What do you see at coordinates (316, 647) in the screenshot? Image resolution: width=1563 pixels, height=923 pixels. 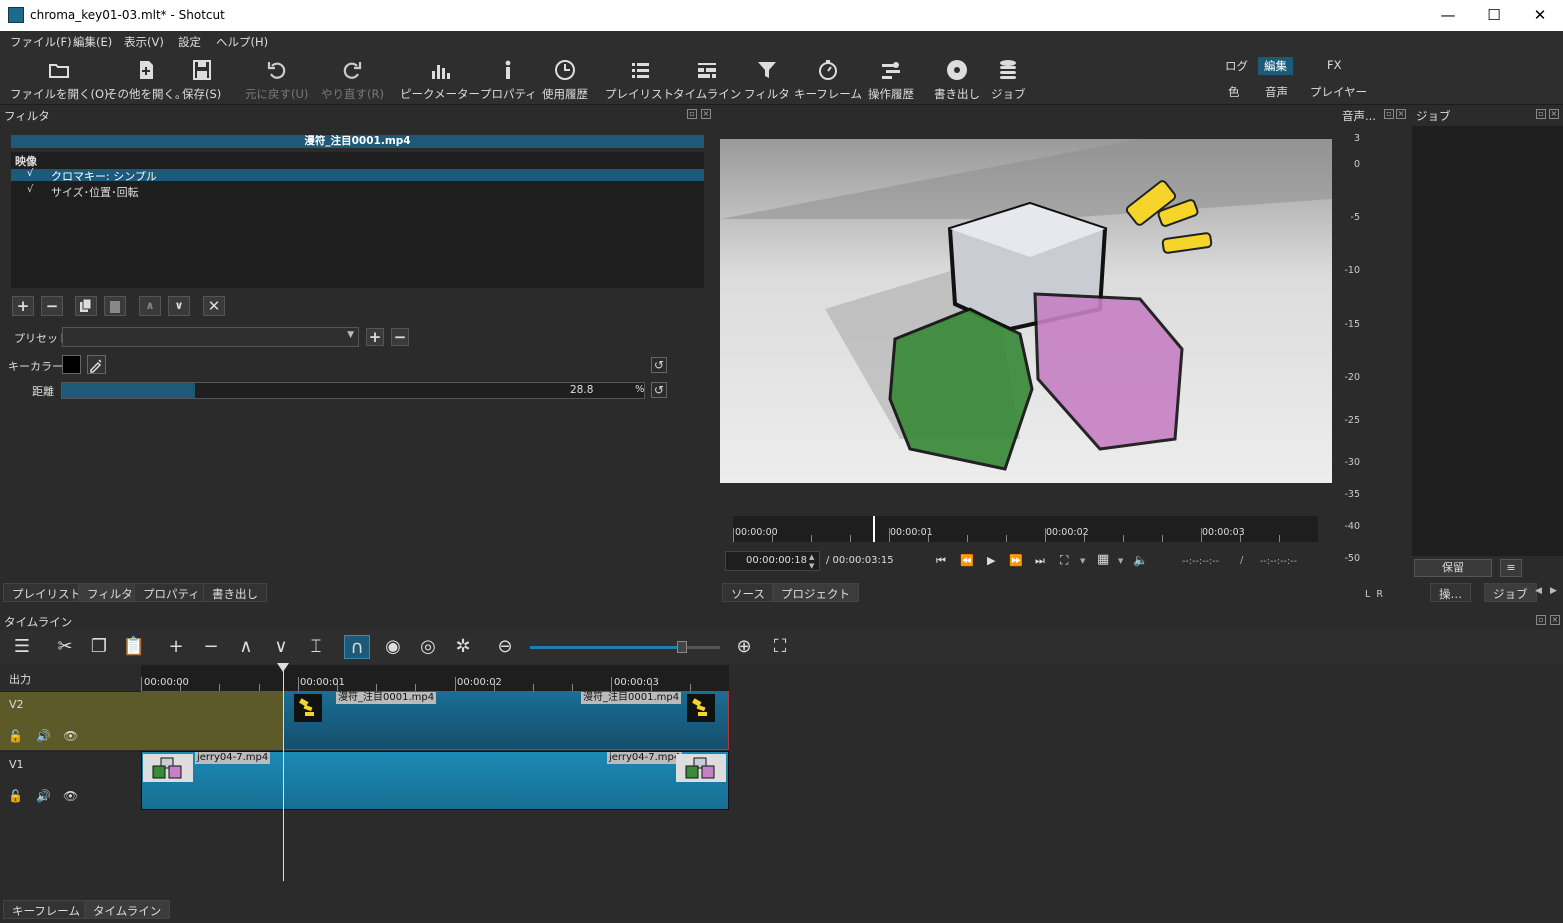 I see `split-icon: ⌶` at bounding box center [316, 647].